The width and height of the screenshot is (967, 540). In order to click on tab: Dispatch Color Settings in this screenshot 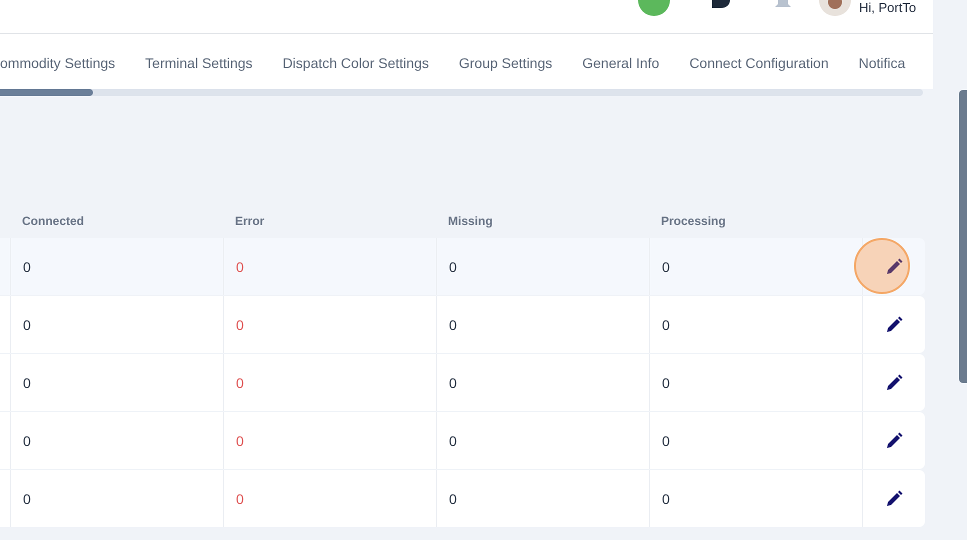, I will do `click(355, 63)`.